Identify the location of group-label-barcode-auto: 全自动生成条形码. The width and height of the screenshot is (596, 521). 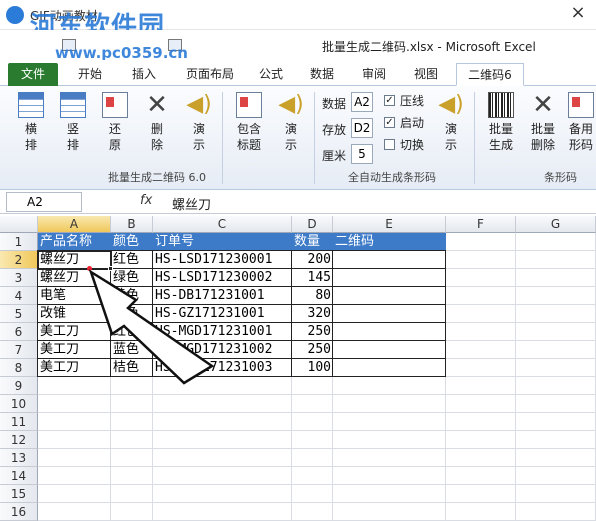
(392, 177).